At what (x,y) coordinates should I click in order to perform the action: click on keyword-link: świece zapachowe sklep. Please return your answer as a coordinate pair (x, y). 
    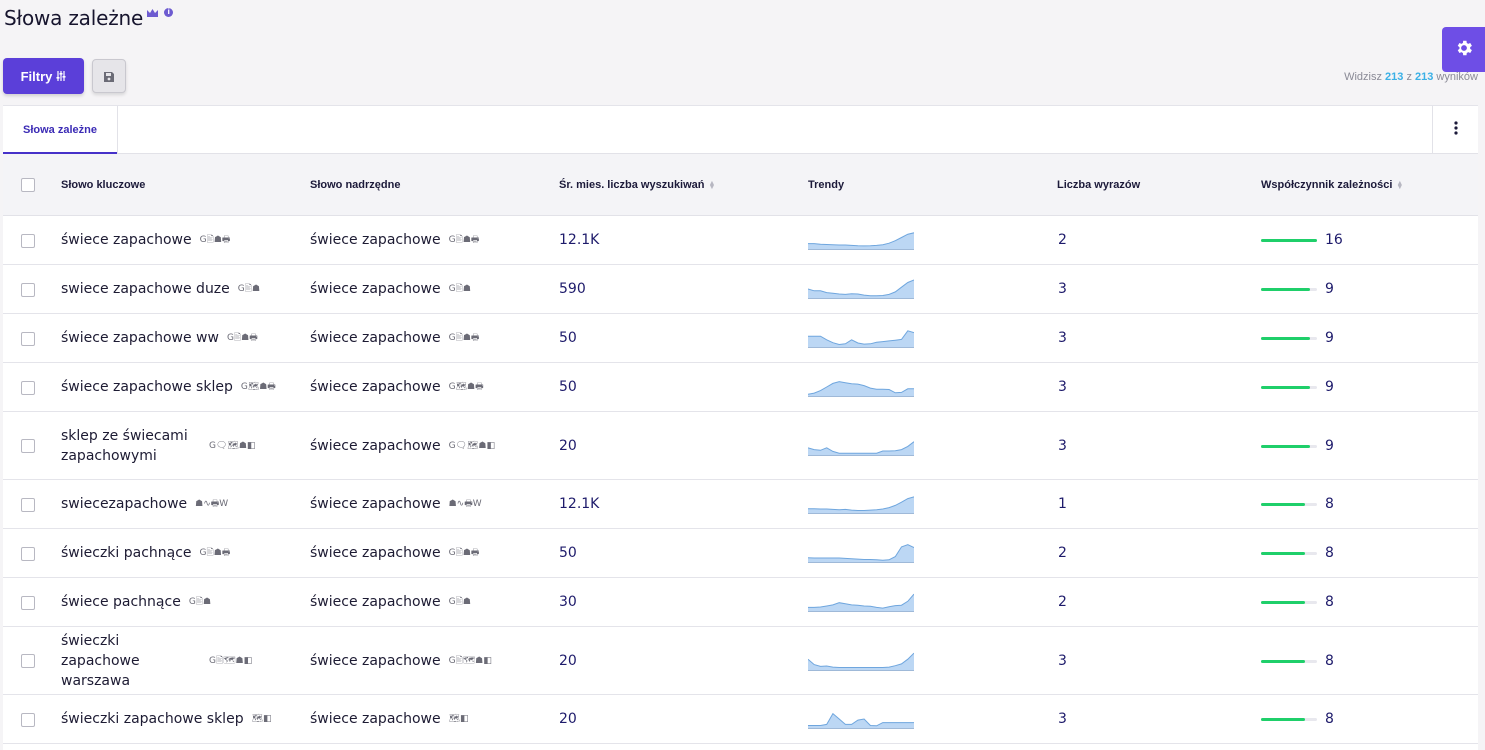
    Looking at the image, I should click on (147, 387).